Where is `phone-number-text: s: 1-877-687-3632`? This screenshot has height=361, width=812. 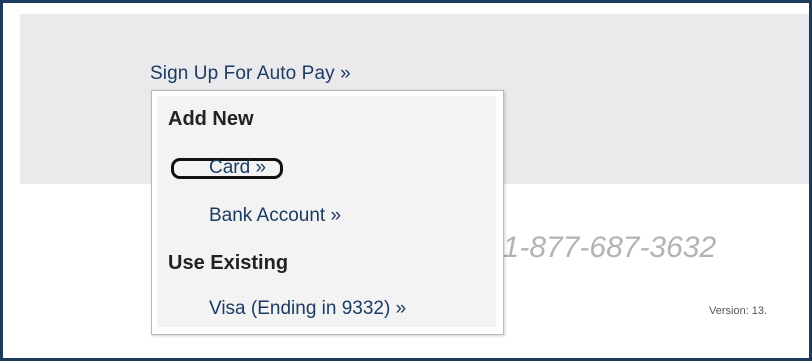 phone-number-text: s: 1-877-687-3632 is located at coordinates (594, 247).